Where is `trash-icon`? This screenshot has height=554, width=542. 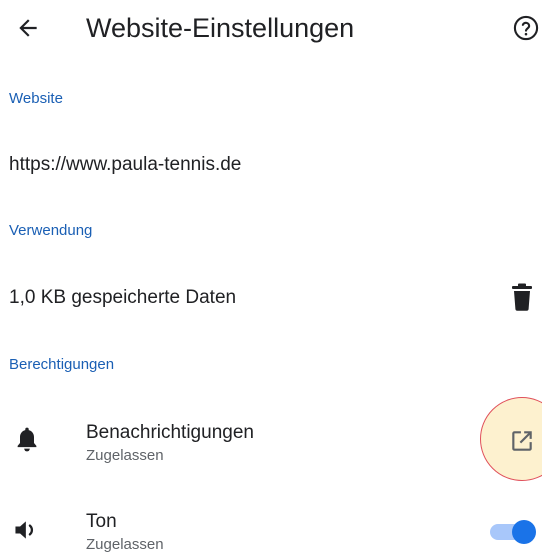
trash-icon is located at coordinates (522, 297).